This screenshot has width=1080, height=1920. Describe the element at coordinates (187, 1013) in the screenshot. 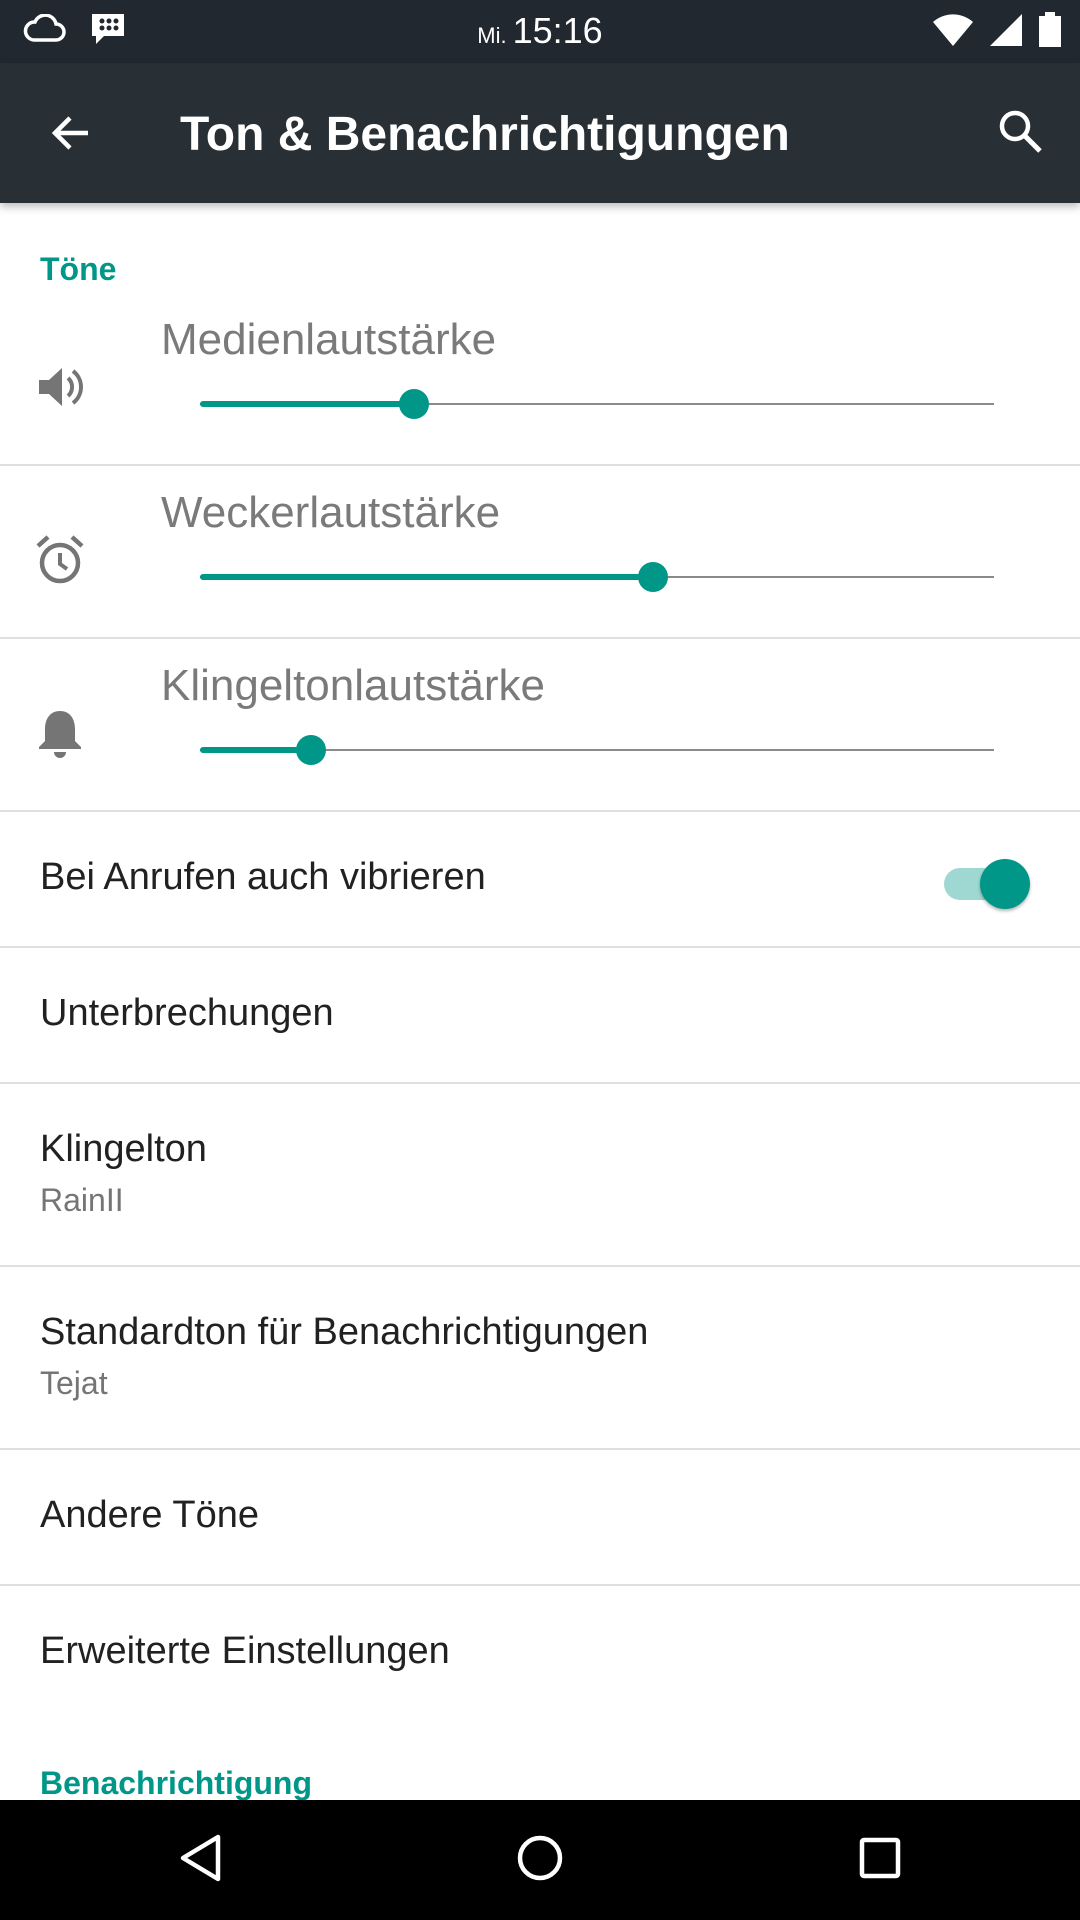

I see `interruptions-label: Unterbrechungen` at that location.